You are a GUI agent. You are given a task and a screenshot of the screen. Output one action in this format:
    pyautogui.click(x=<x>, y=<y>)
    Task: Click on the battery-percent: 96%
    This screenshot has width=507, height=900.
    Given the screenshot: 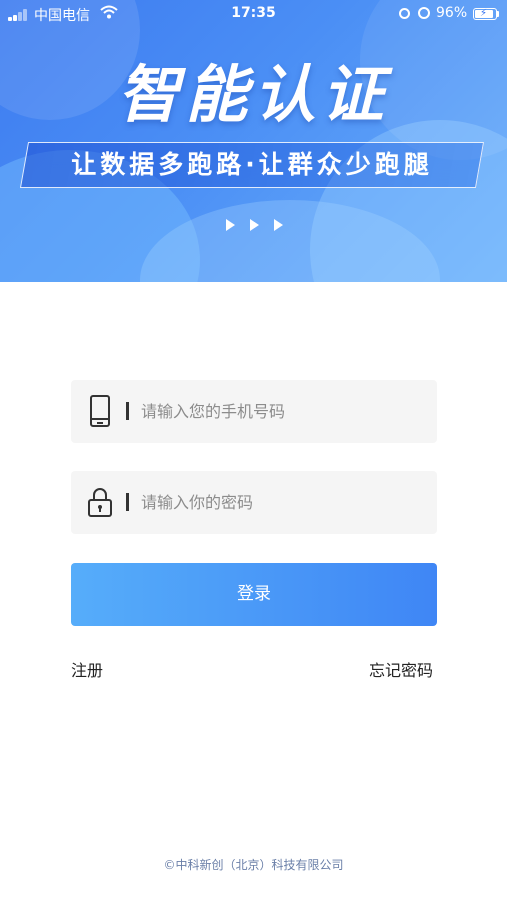 What is the action you would take?
    pyautogui.click(x=452, y=13)
    